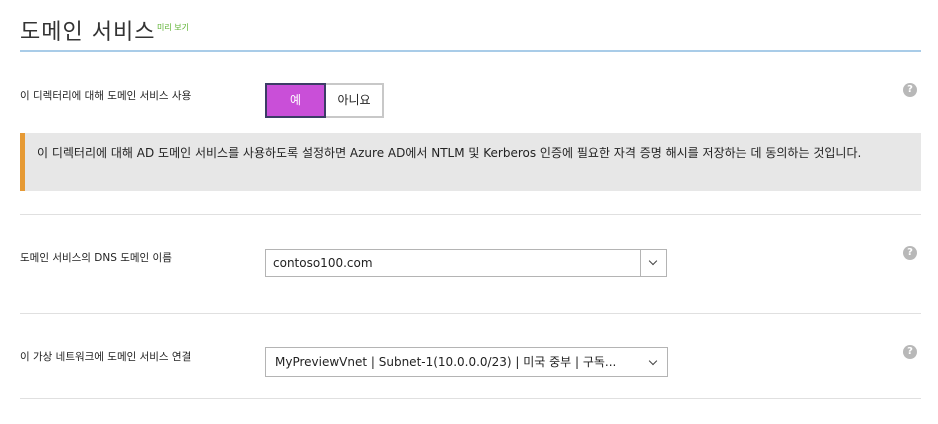 The width and height of the screenshot is (938, 424). What do you see at coordinates (96, 258) in the screenshot?
I see `dns-domain-name-label: 도메인 서비스의 DNS 도메인 이름` at bounding box center [96, 258].